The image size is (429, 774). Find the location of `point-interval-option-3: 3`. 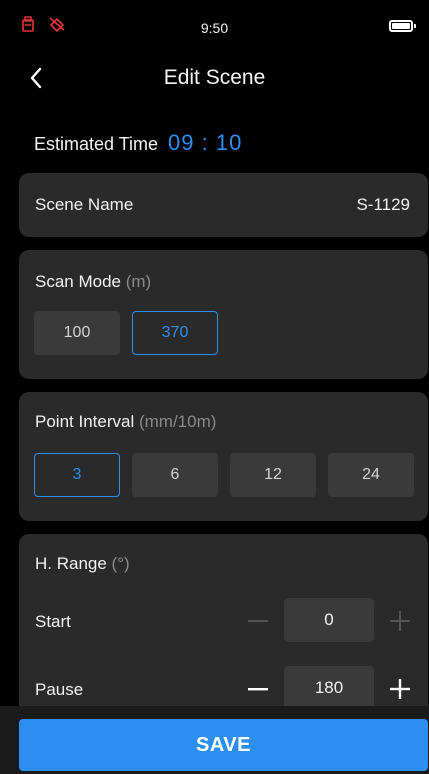

point-interval-option-3: 3 is located at coordinates (77, 475).